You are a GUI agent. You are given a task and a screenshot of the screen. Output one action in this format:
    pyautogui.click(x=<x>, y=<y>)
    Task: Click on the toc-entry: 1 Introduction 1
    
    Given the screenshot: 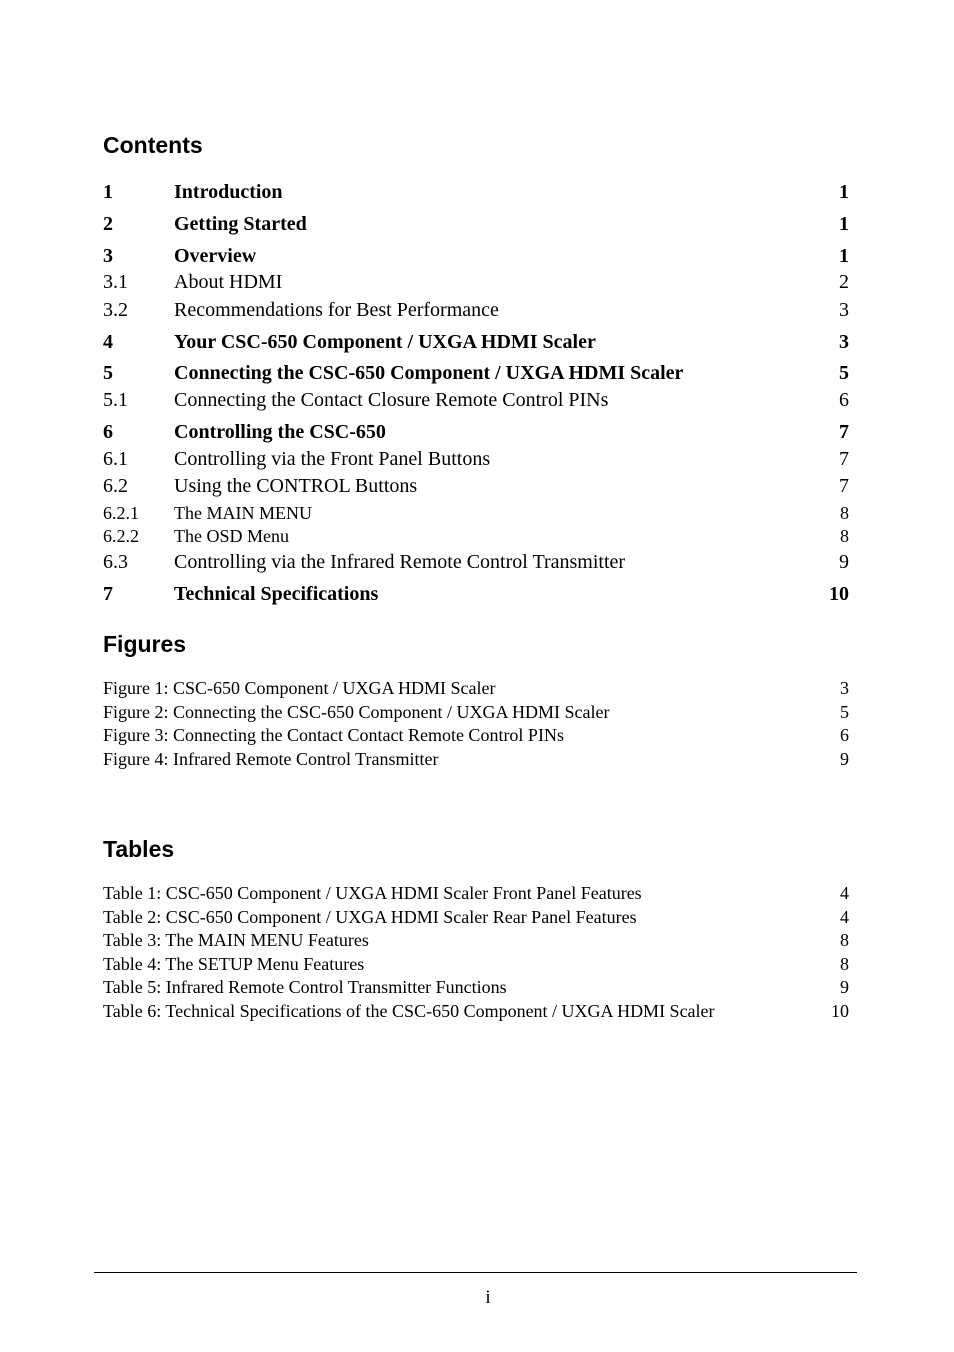 What is the action you would take?
    pyautogui.click(x=476, y=192)
    